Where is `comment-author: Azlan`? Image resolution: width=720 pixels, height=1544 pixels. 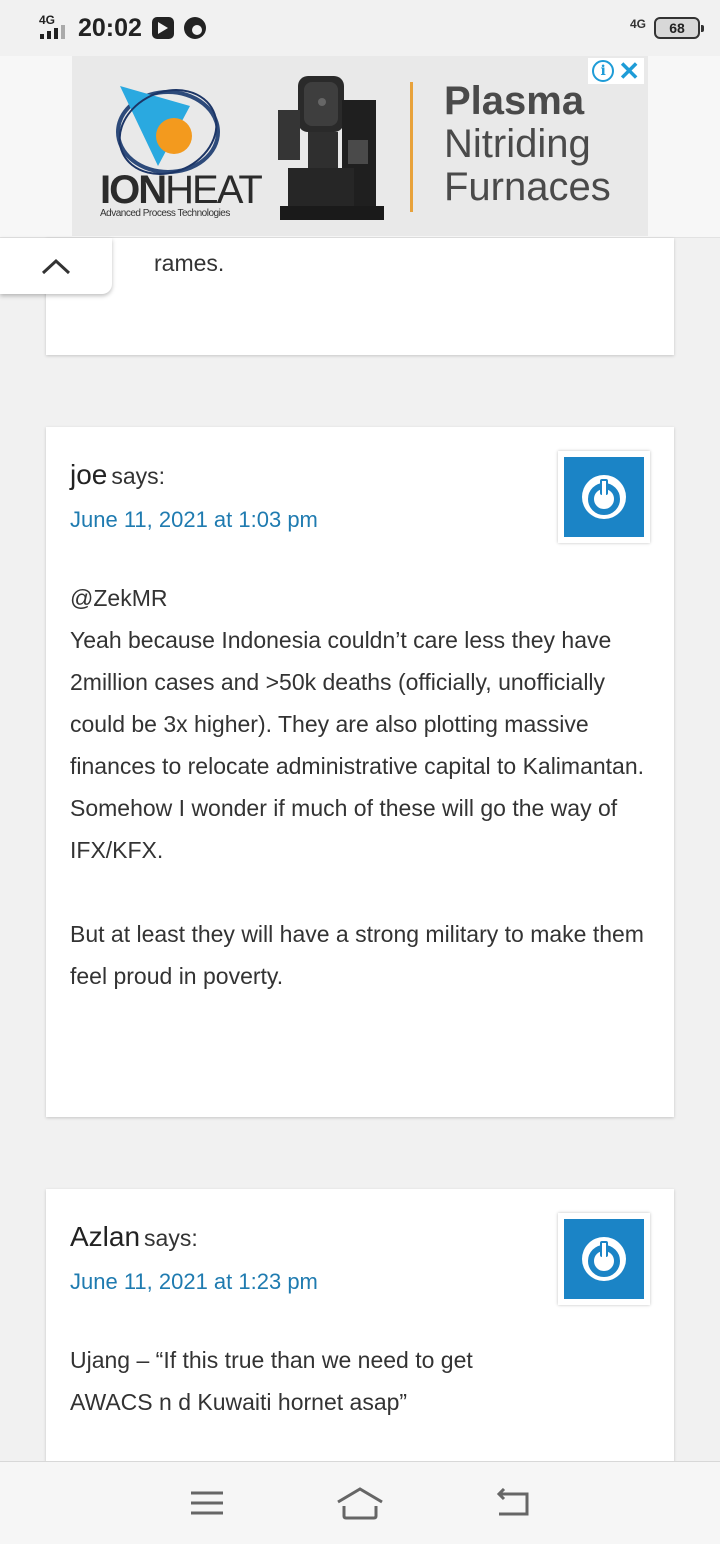 comment-author: Azlan is located at coordinates (105, 1236).